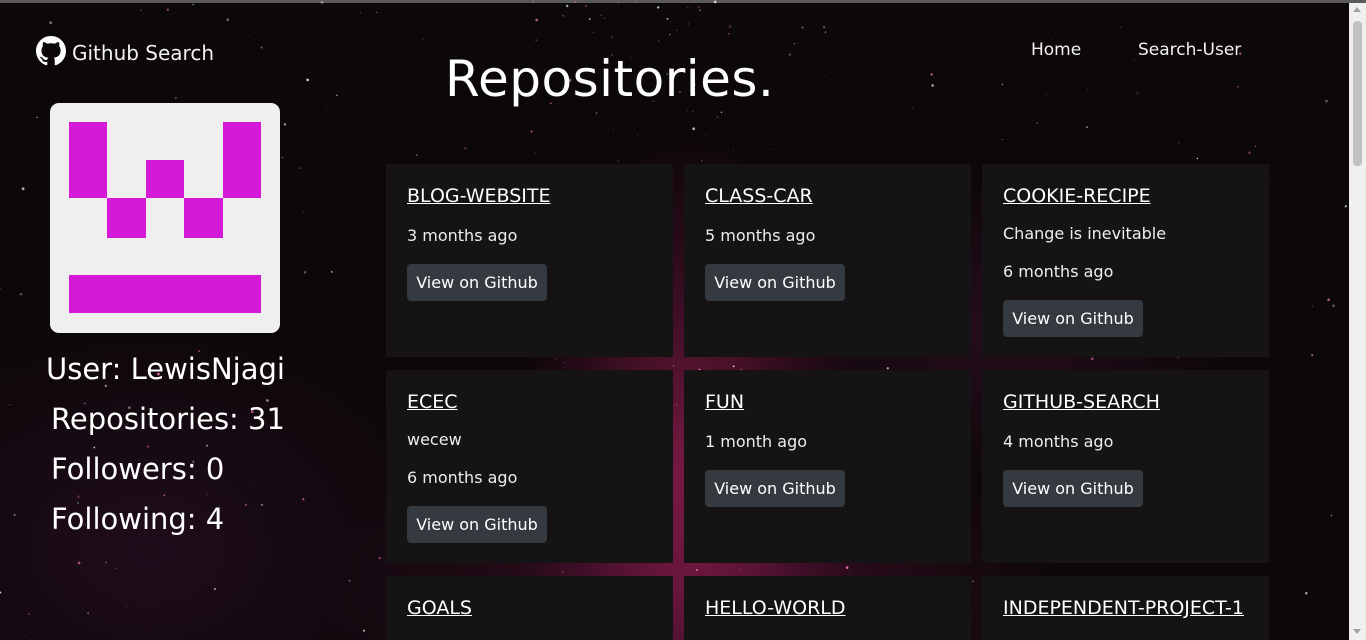  I want to click on repo-card: GOALS, so click(529, 608).